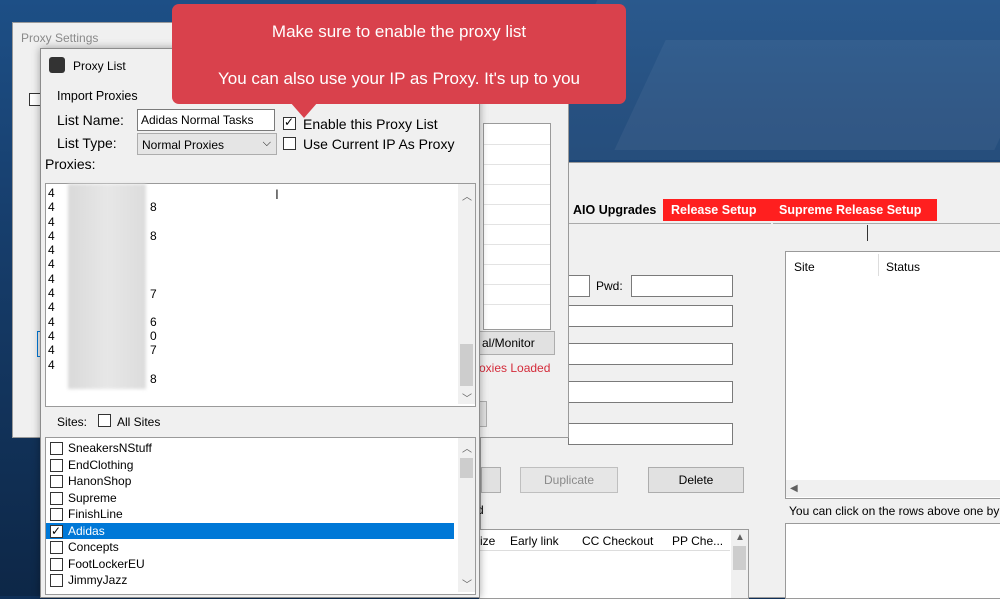  I want to click on proxy-suffix: 0, so click(153, 336).